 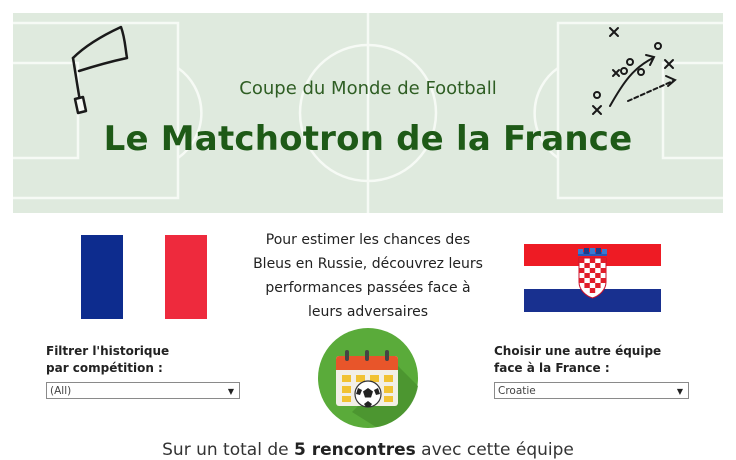 I want to click on banner-subtitle: Coupe du Monde de Football, so click(x=368, y=88).